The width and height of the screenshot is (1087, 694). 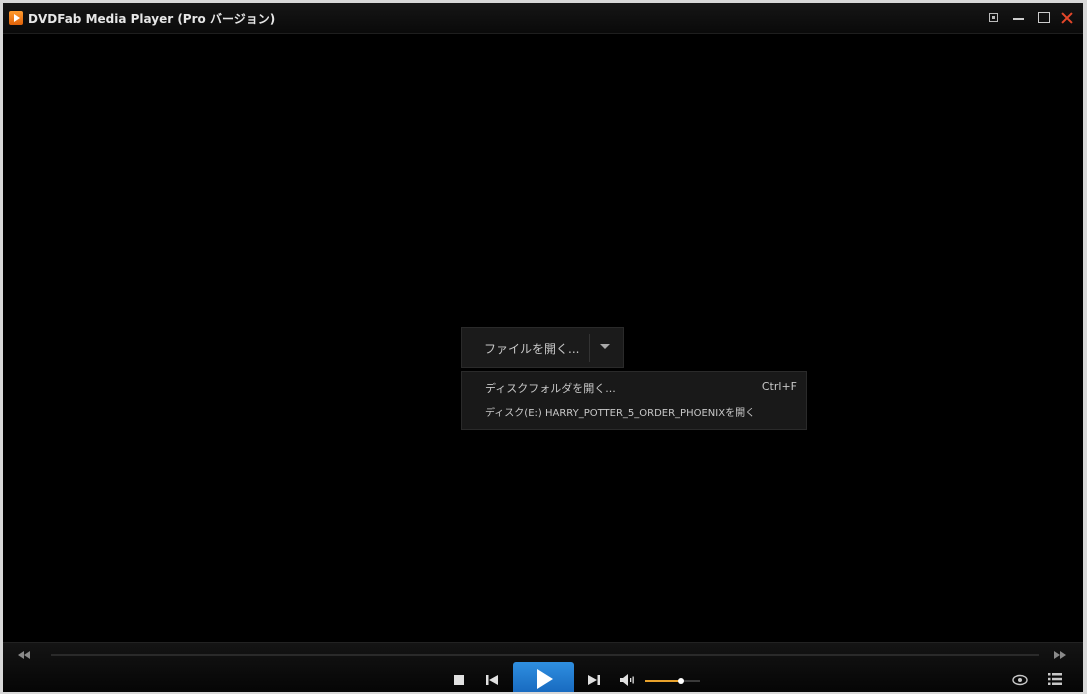 I want to click on play-button, so click(x=543, y=677).